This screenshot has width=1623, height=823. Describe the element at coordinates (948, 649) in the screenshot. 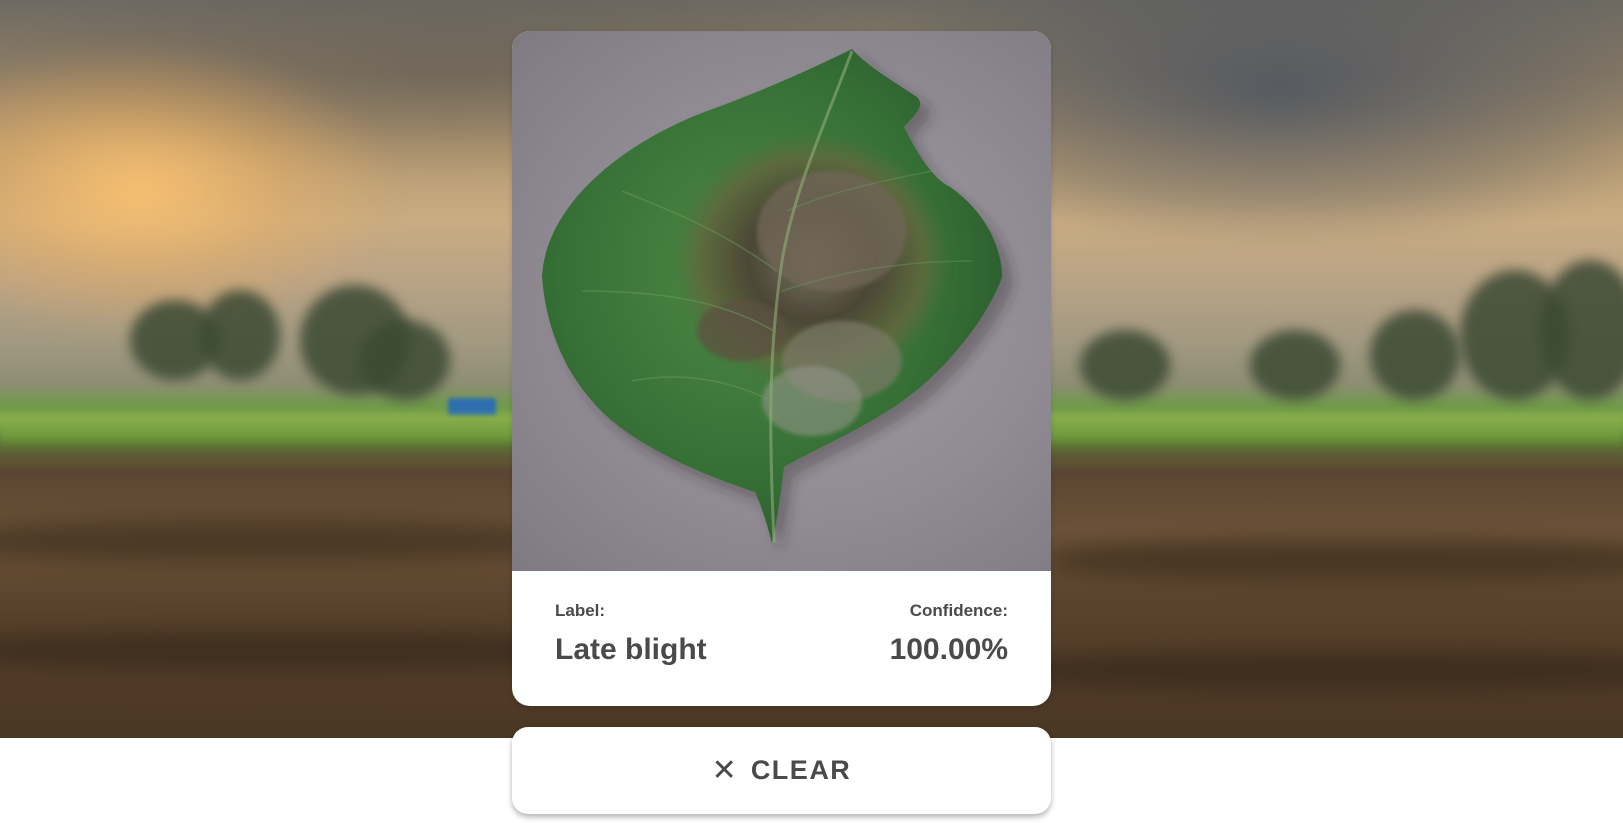

I see `confidence-value: 100.00%` at that location.